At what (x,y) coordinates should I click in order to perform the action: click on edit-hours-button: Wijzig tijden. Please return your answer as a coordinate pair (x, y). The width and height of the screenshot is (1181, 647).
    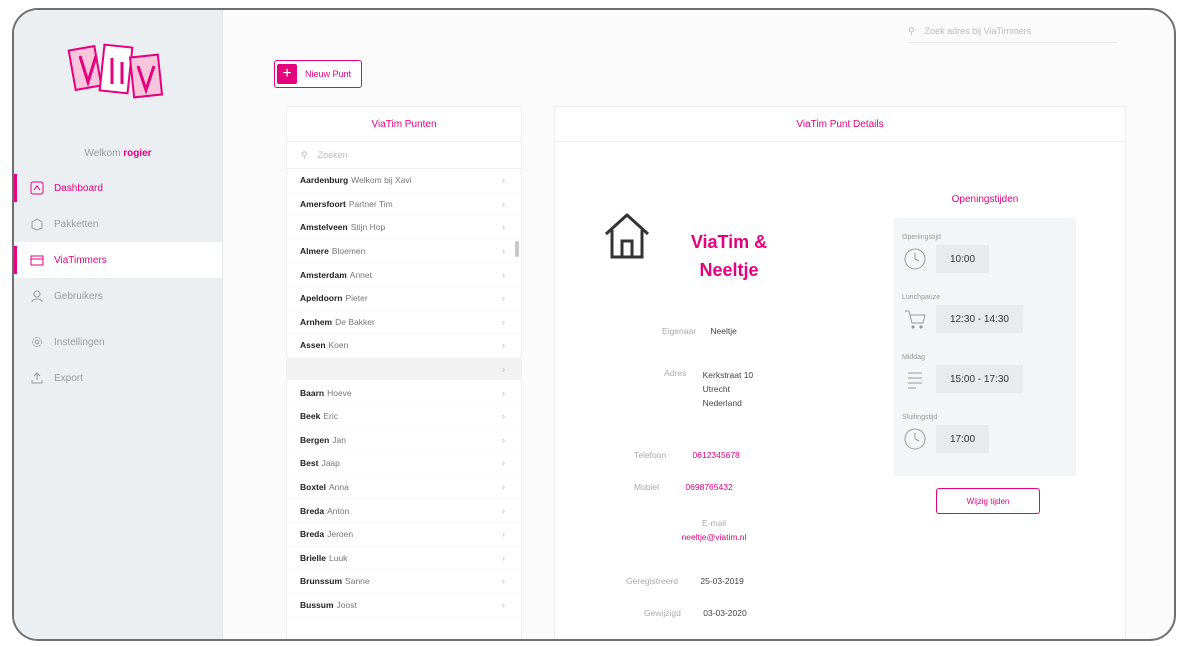
    Looking at the image, I should click on (988, 501).